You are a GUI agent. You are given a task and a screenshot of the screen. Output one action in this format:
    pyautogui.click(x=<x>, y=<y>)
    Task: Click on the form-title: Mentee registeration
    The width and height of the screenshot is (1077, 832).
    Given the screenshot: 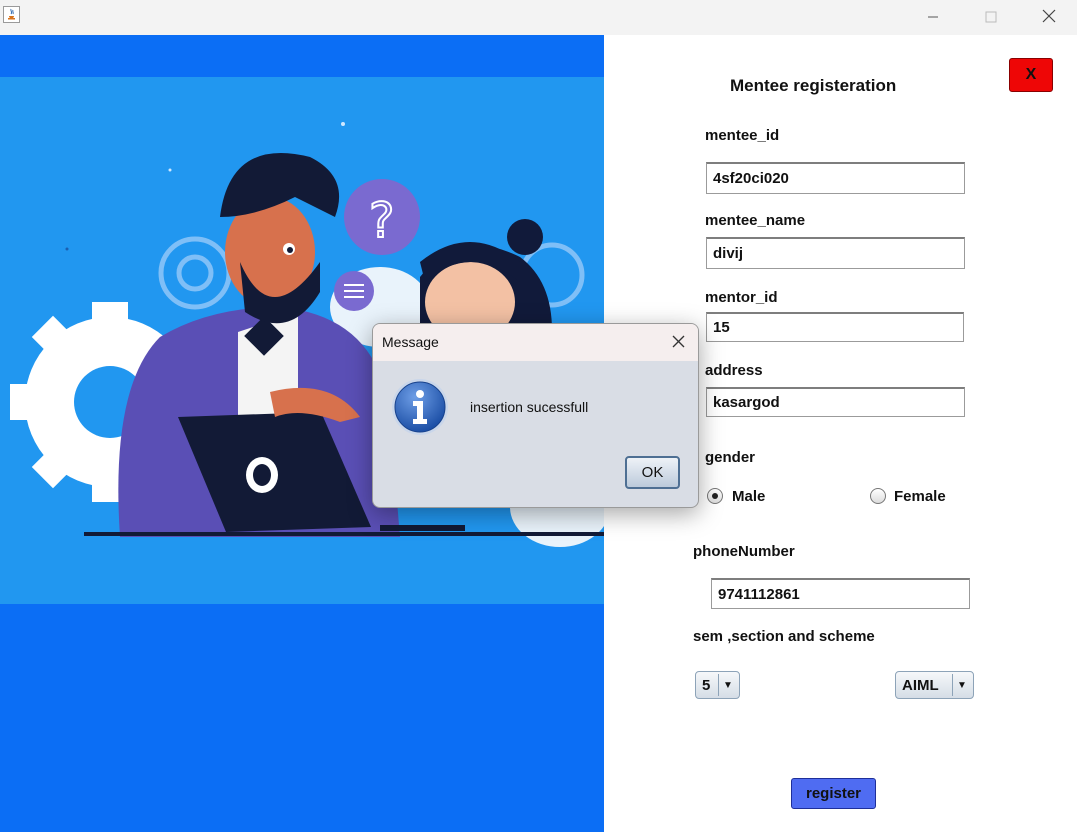 What is the action you would take?
    pyautogui.click(x=813, y=85)
    